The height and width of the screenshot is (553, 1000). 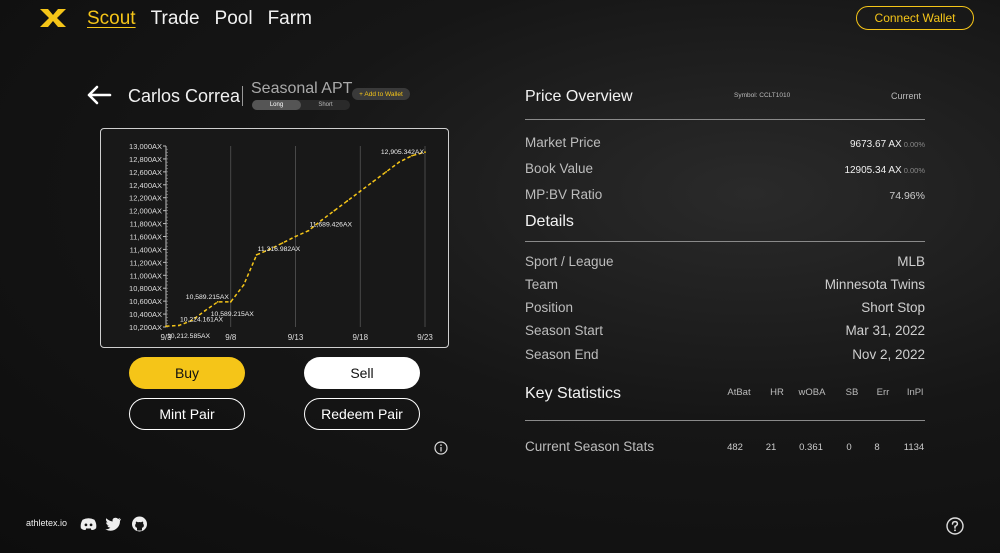 I want to click on detail-row: Season End Nov 2, 2022, so click(x=725, y=354).